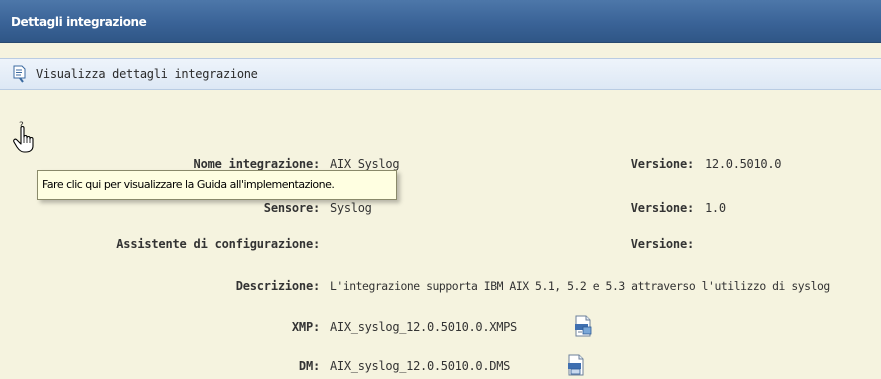  I want to click on dm-file-link: AIX_syslog_12.0.5010.0.DMS, so click(420, 366).